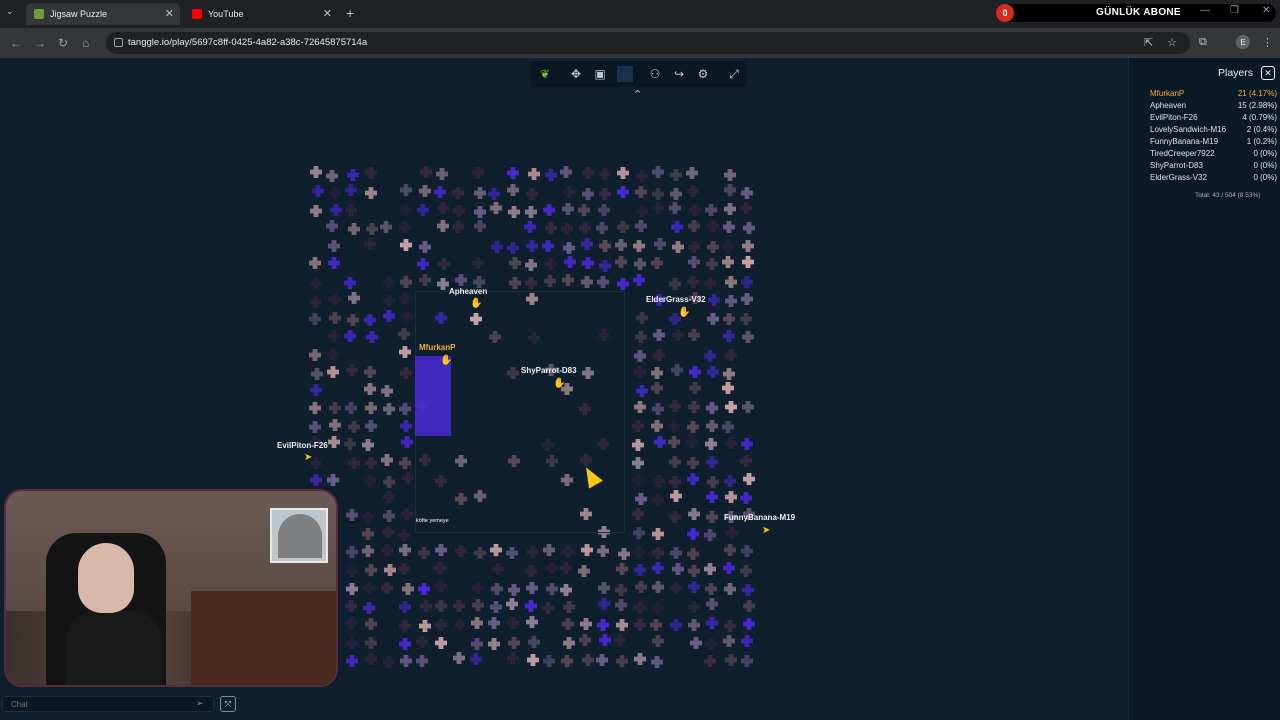  I want to click on menu-kebab-icon: ⋮, so click(1267, 42).